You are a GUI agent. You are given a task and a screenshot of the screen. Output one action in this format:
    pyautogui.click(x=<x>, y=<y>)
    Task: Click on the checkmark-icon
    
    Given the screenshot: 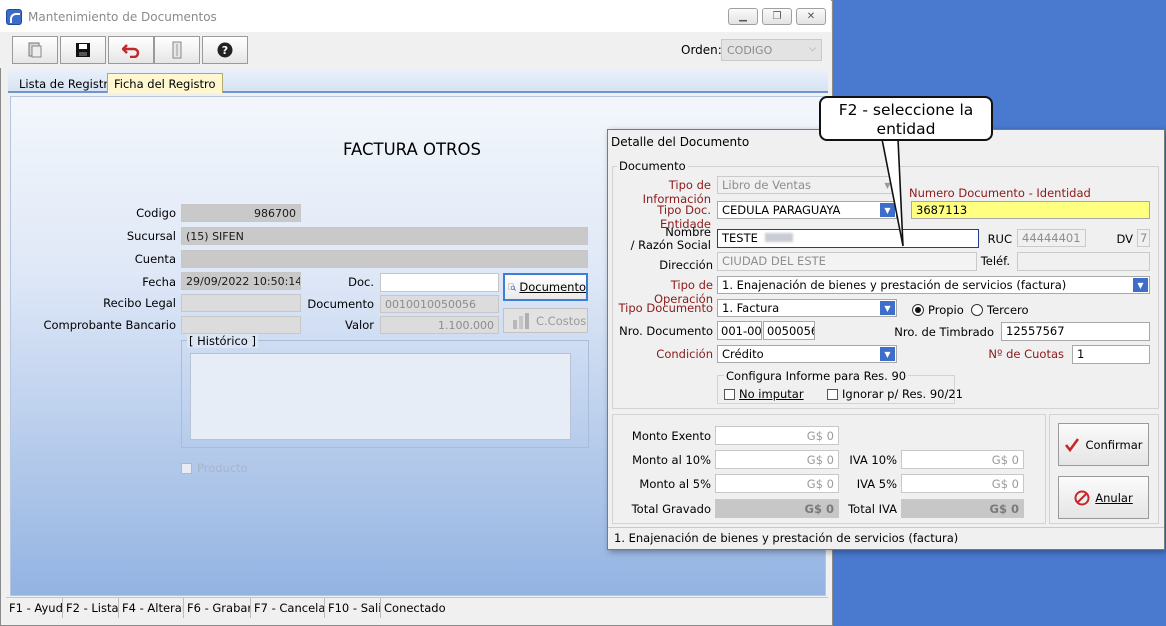 What is the action you would take?
    pyautogui.click(x=1072, y=444)
    